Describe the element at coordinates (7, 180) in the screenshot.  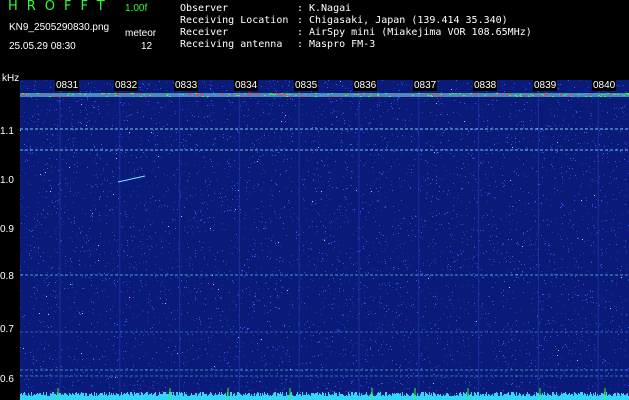
I see `y-tick-1-0: 1.0` at that location.